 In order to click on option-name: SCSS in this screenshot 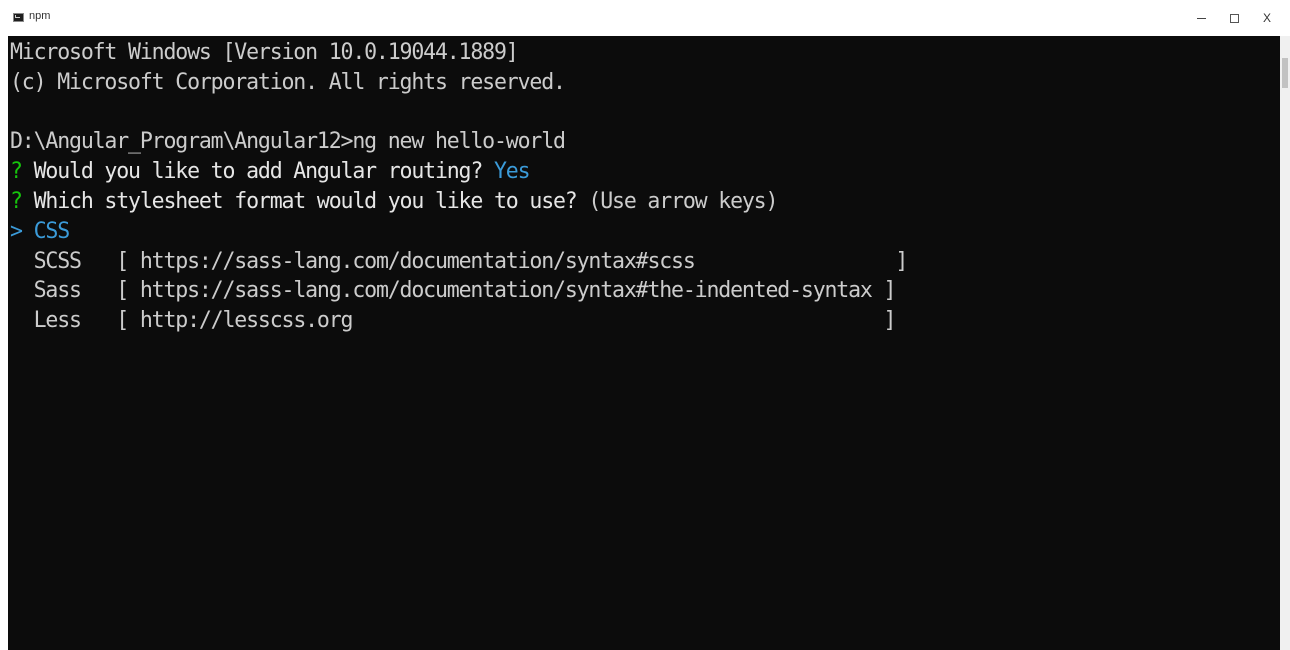, I will do `click(75, 261)`.